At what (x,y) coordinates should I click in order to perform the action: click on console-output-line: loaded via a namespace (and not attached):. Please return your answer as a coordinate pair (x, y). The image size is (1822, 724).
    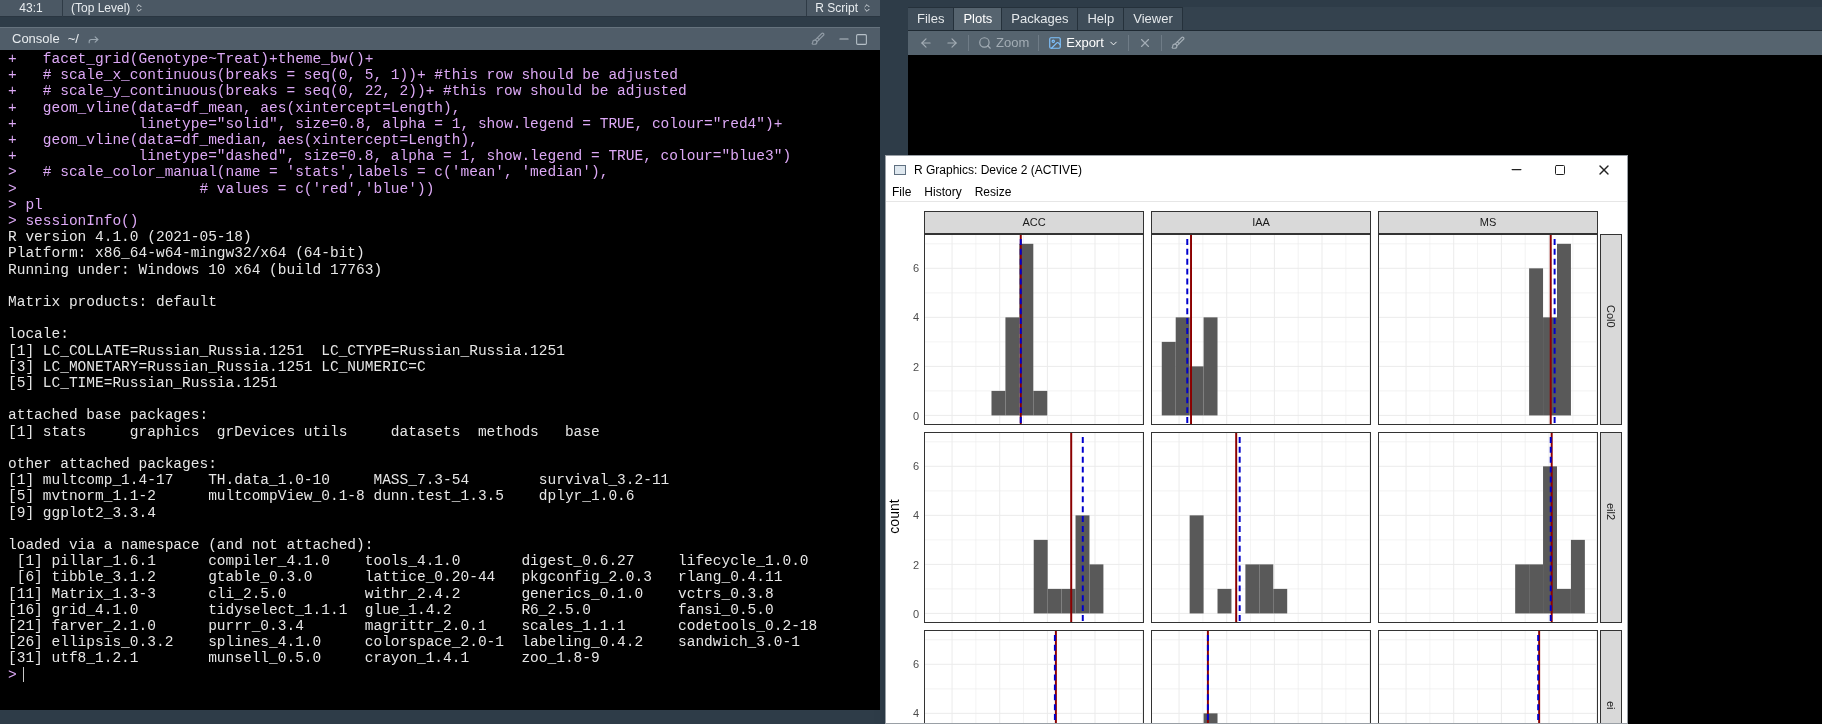
    Looking at the image, I should click on (191, 545).